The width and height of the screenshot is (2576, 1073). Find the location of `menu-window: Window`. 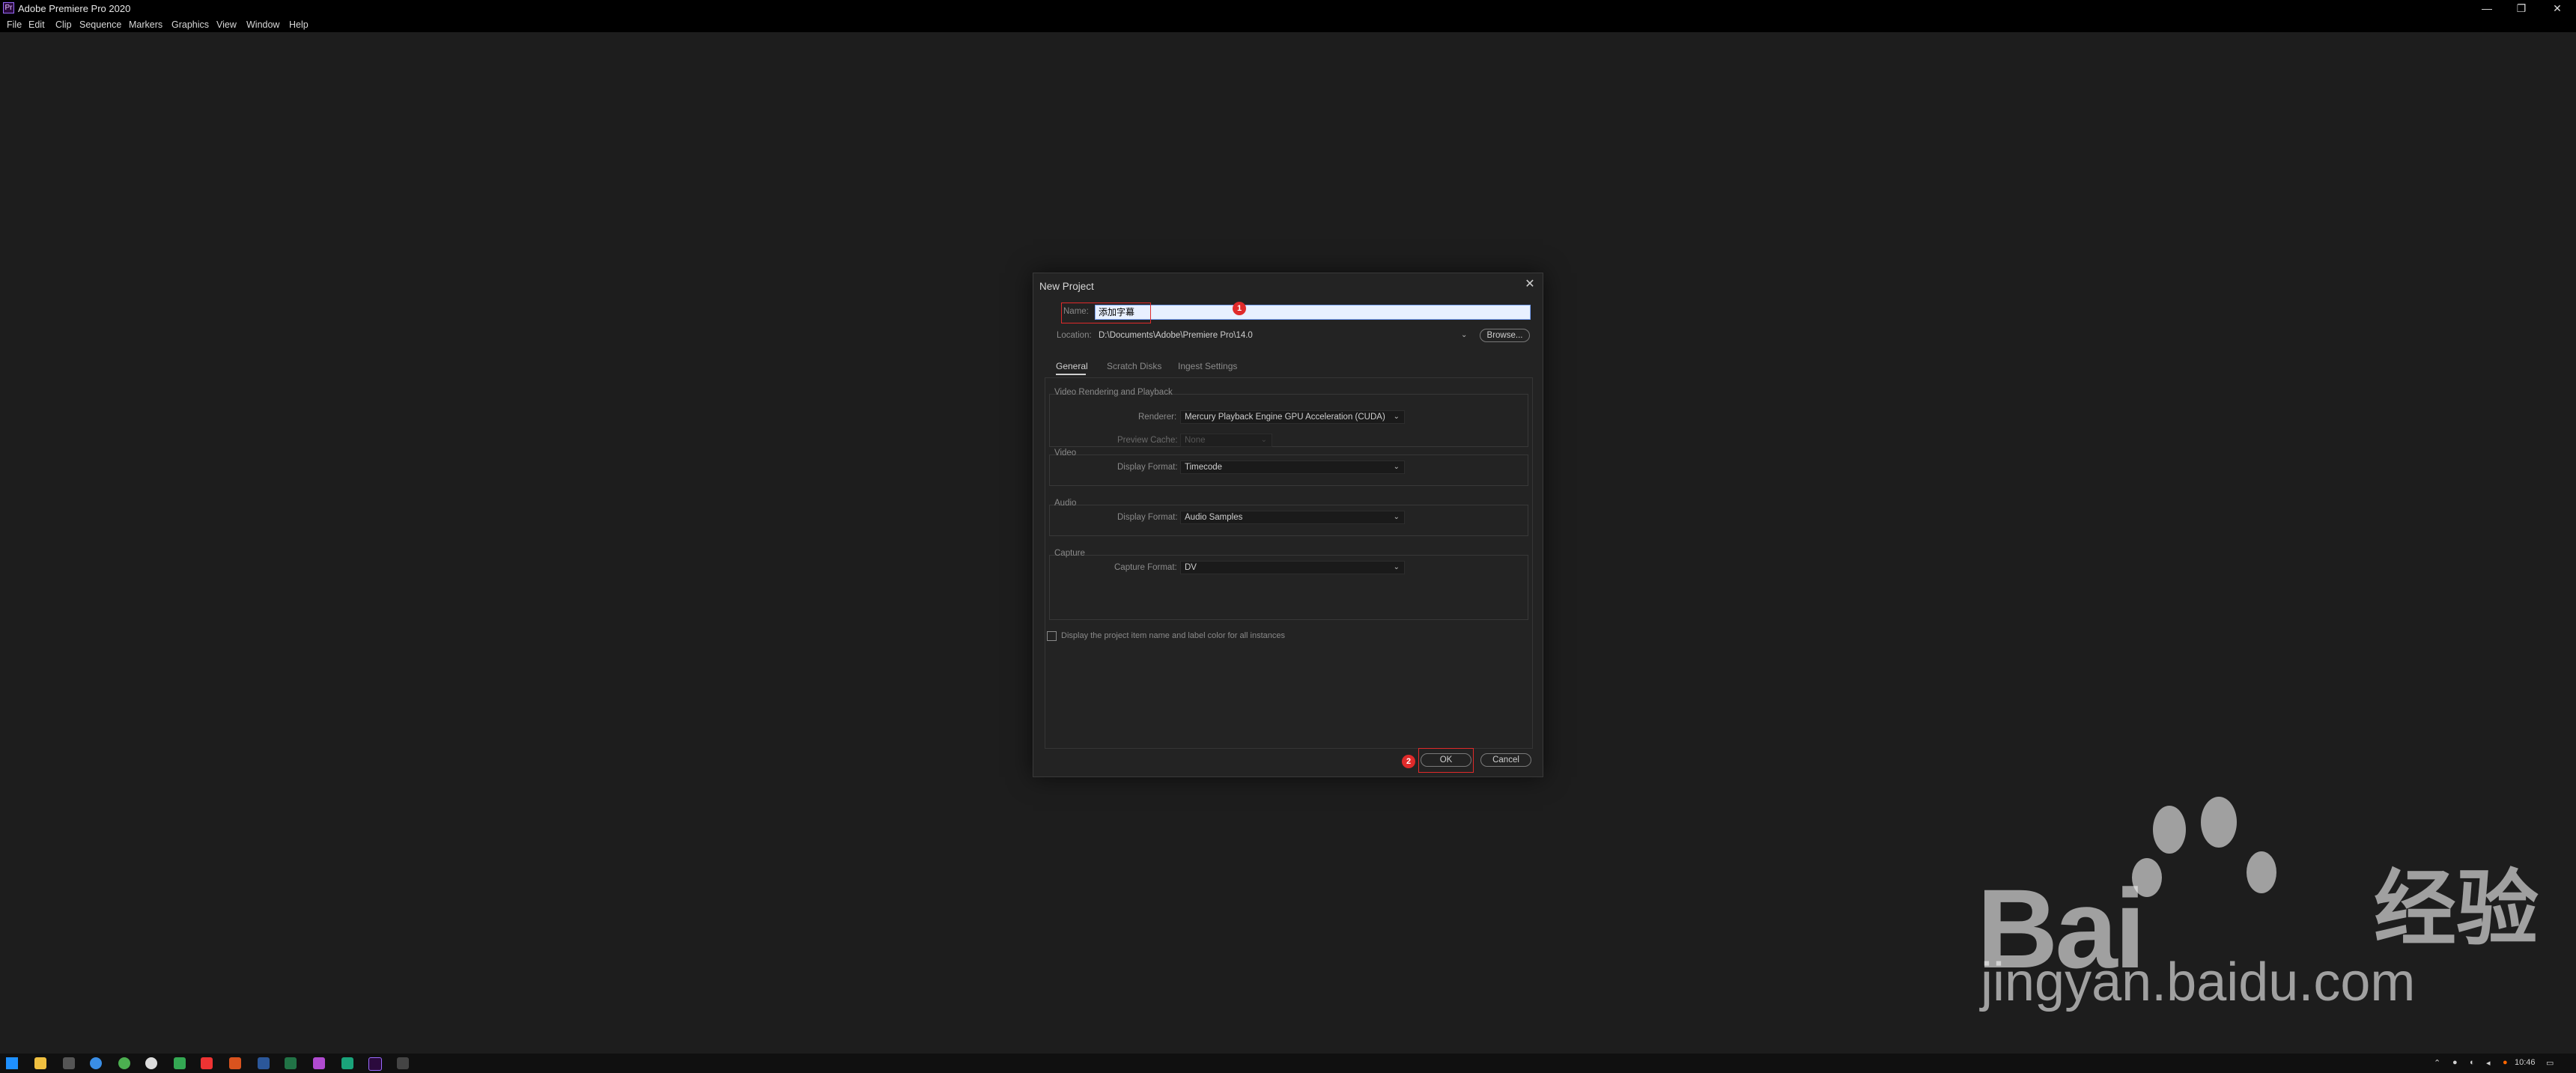

menu-window: Window is located at coordinates (262, 24).